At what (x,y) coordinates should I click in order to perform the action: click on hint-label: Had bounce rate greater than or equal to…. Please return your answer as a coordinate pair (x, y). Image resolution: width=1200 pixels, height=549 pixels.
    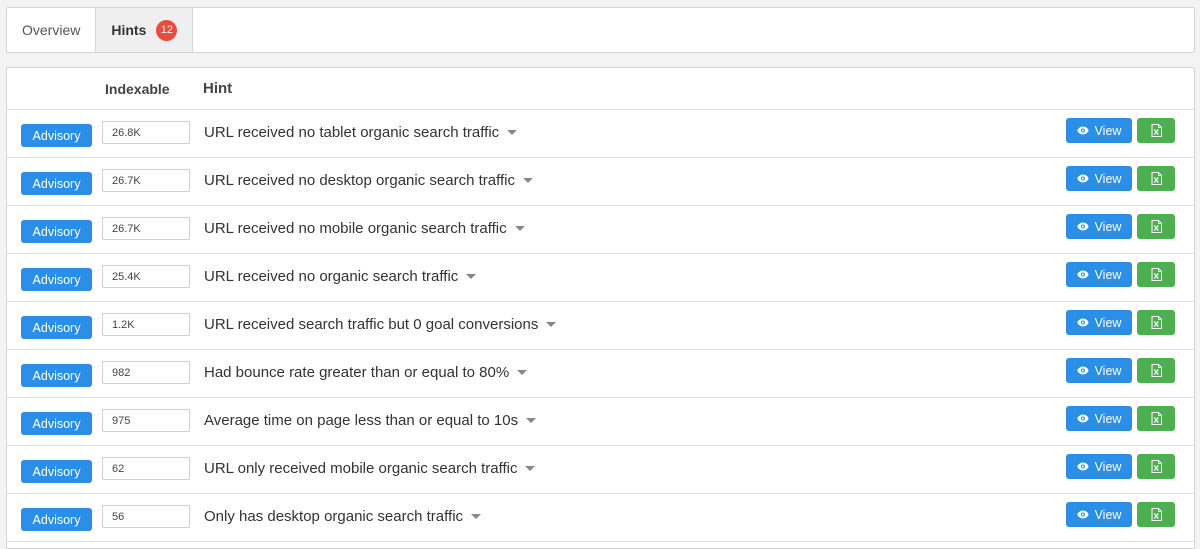
    Looking at the image, I should click on (357, 372).